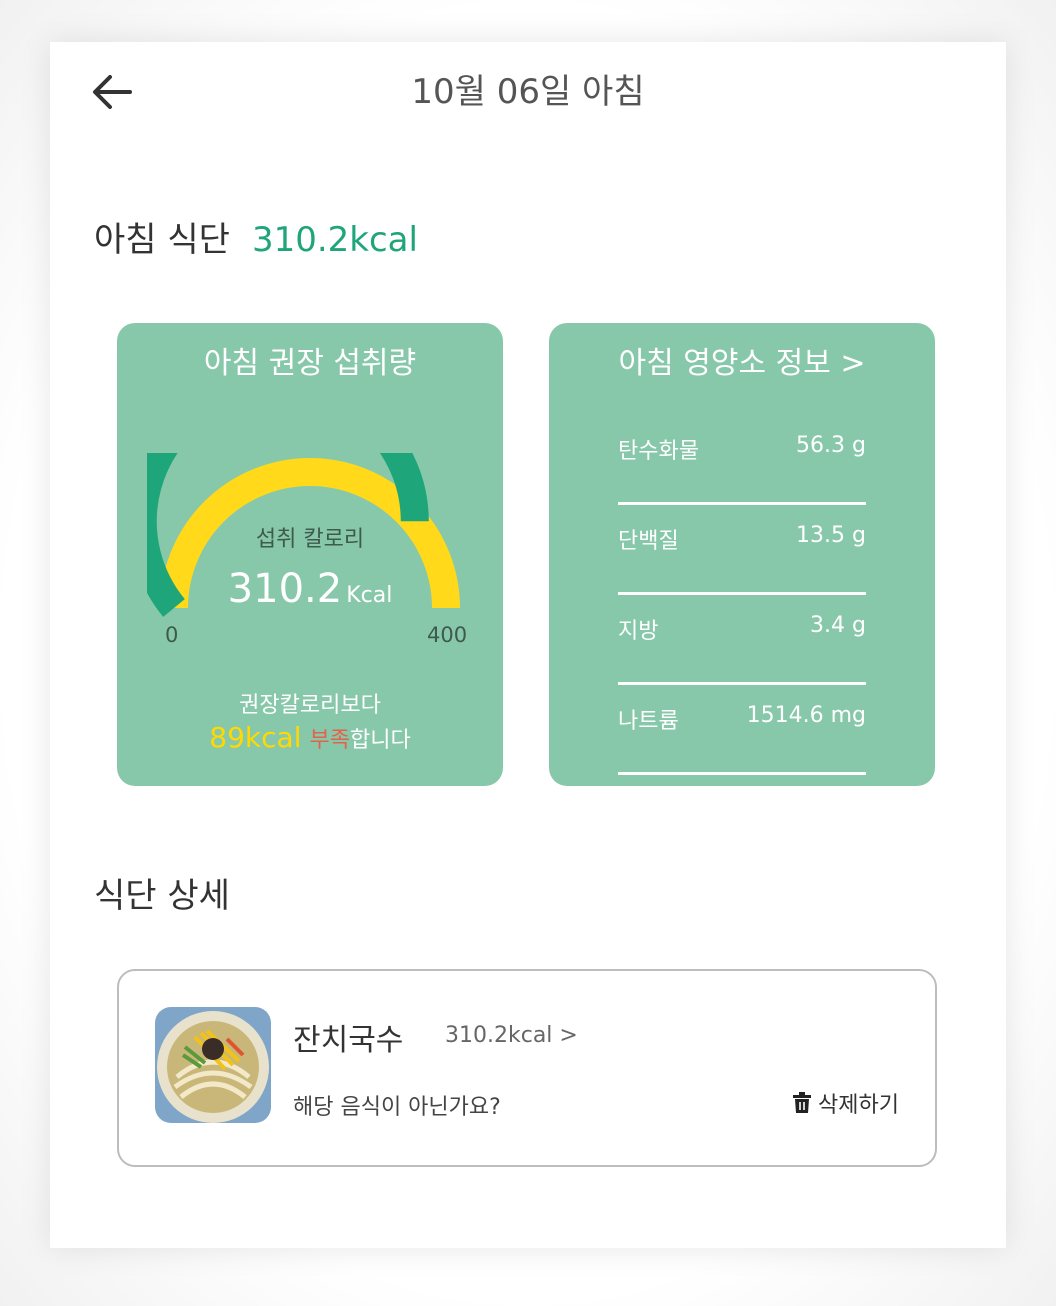 This screenshot has width=1056, height=1306. I want to click on delete-button: 삭제하기, so click(845, 1103).